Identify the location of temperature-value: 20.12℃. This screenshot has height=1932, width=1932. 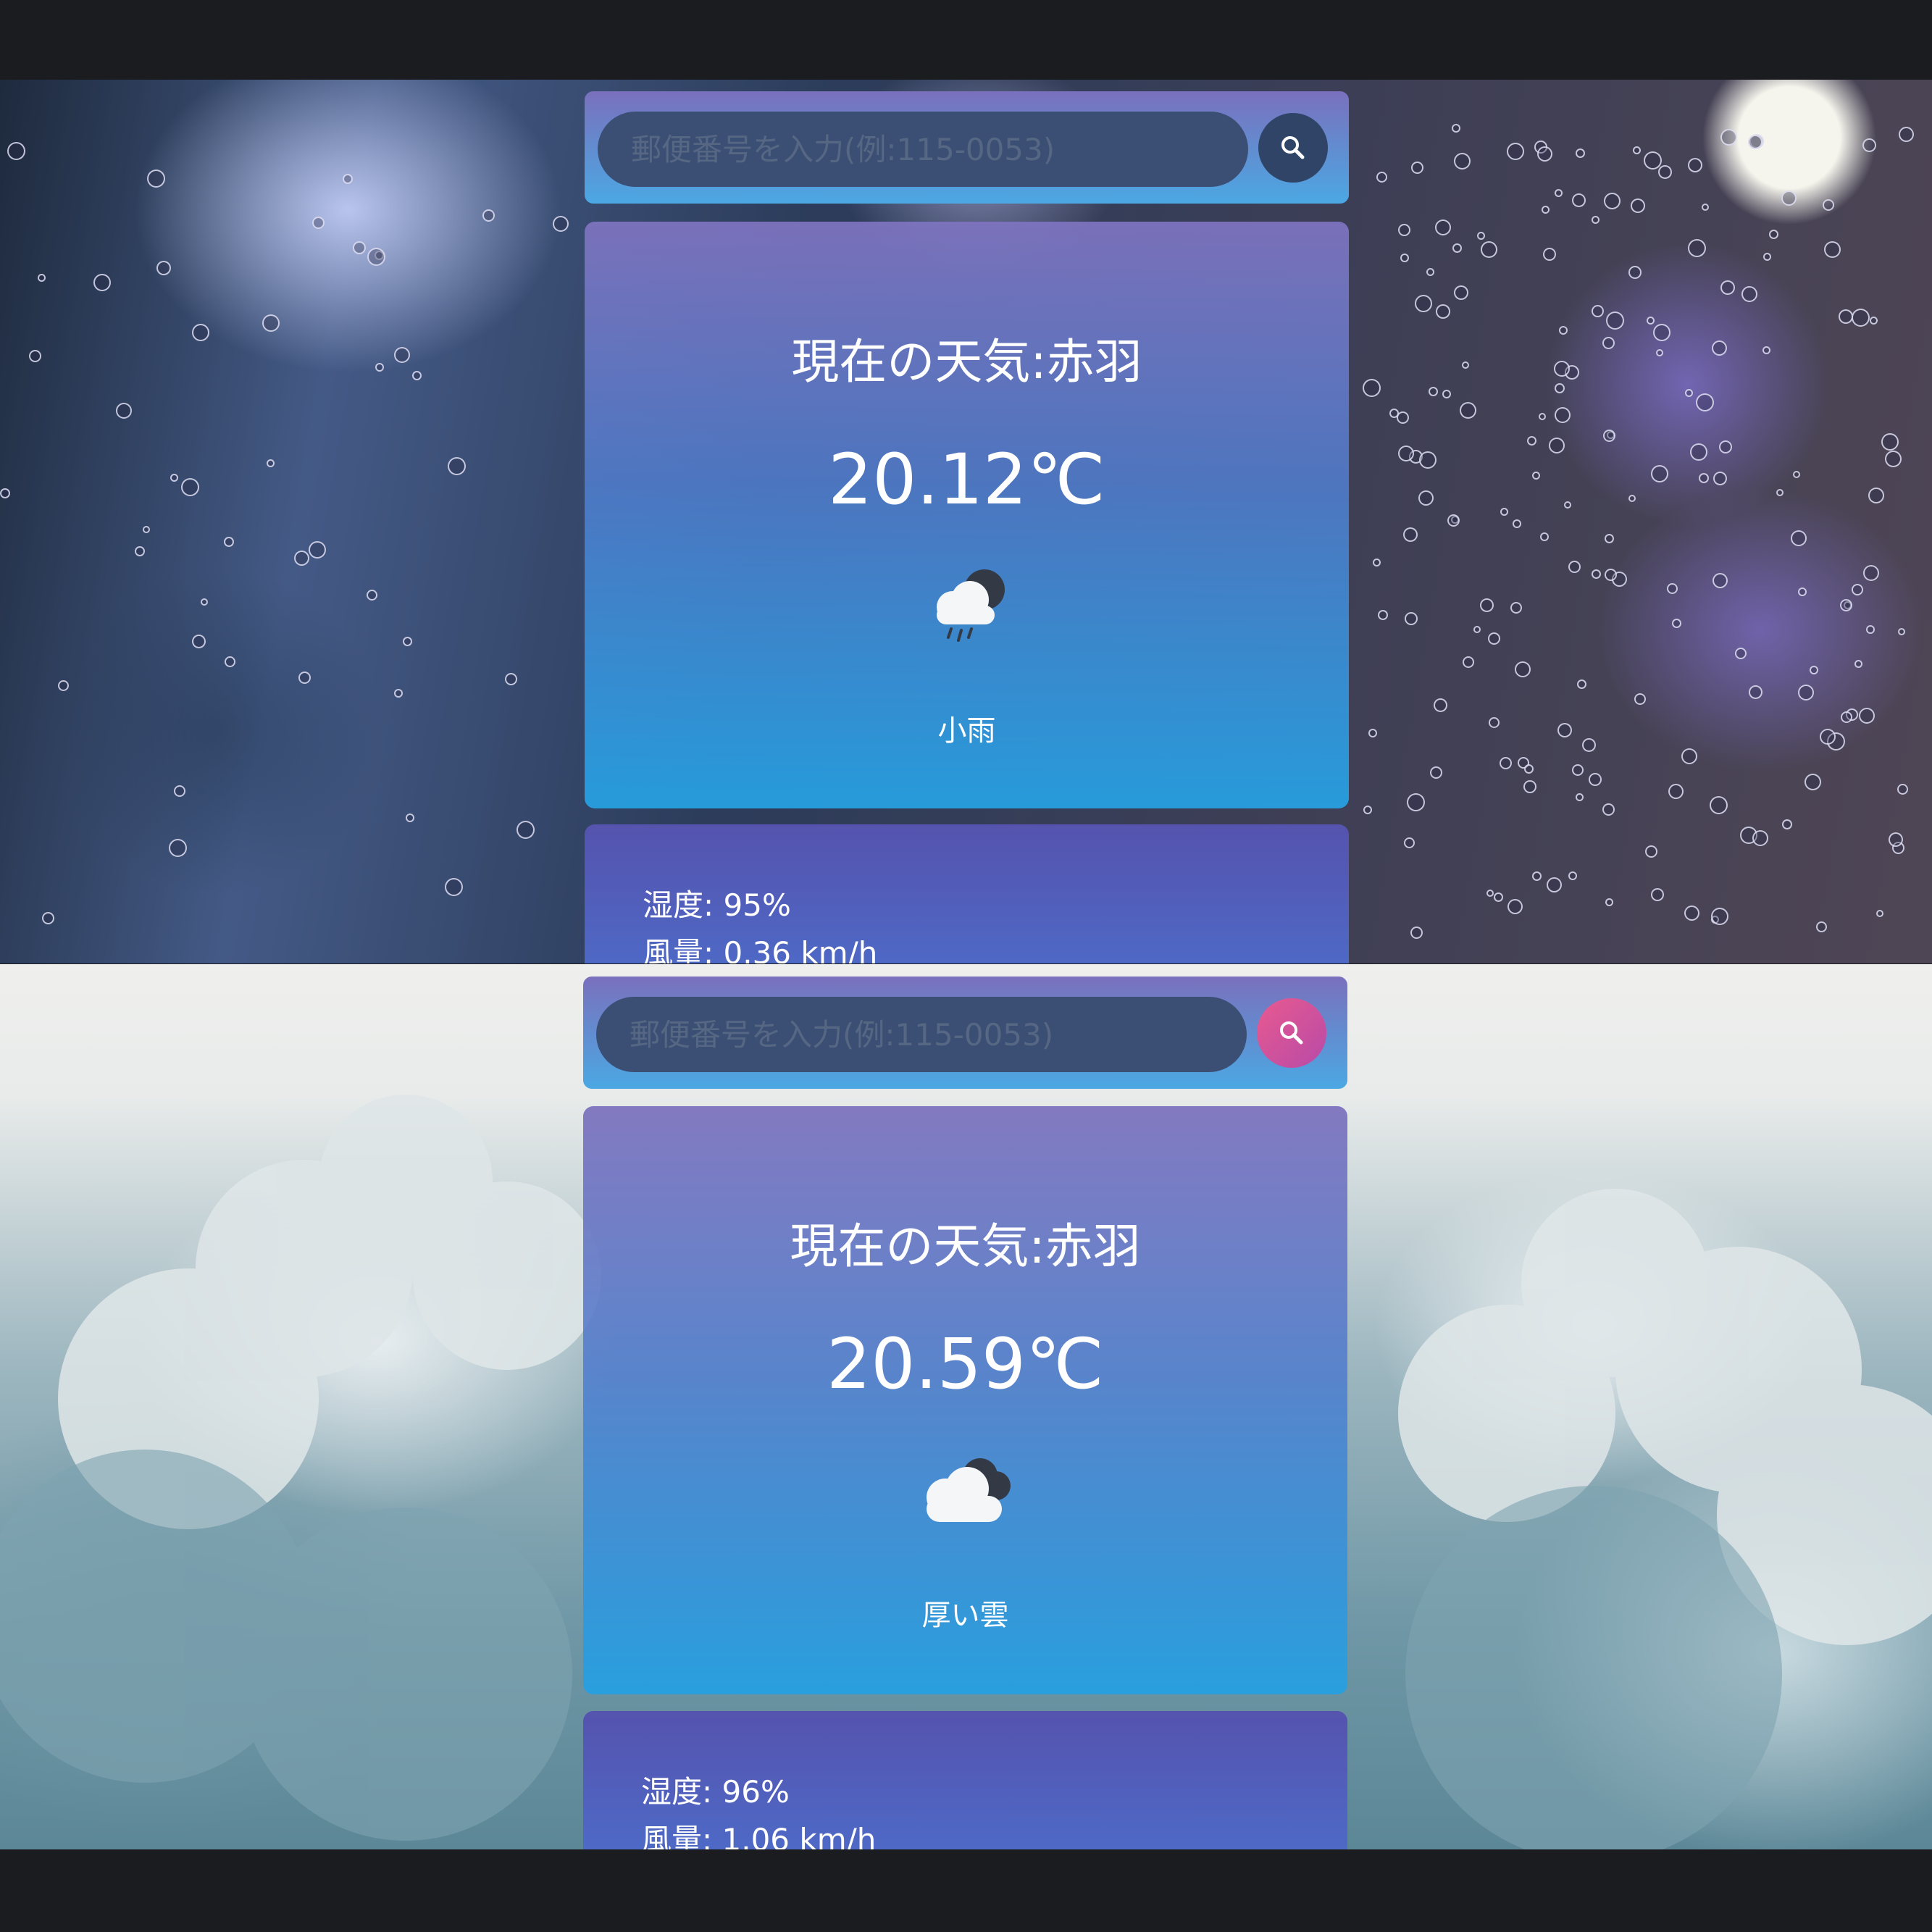
(966, 479).